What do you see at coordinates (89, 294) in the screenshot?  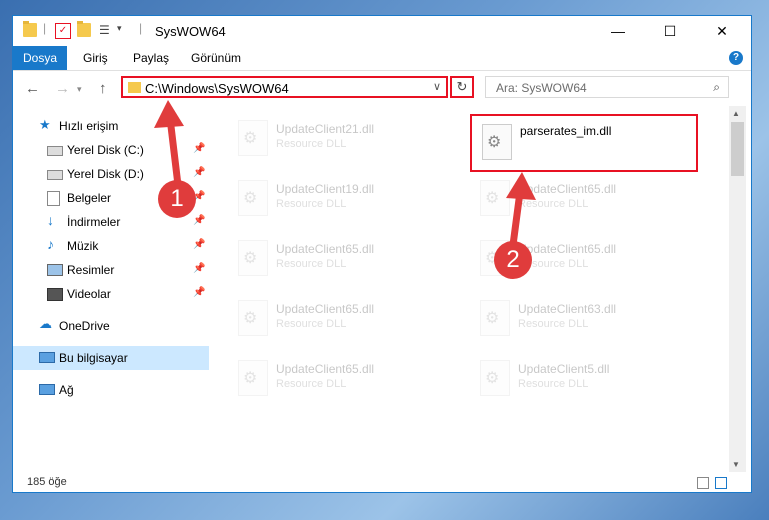 I see `sidebar-item-label: Videolar` at bounding box center [89, 294].